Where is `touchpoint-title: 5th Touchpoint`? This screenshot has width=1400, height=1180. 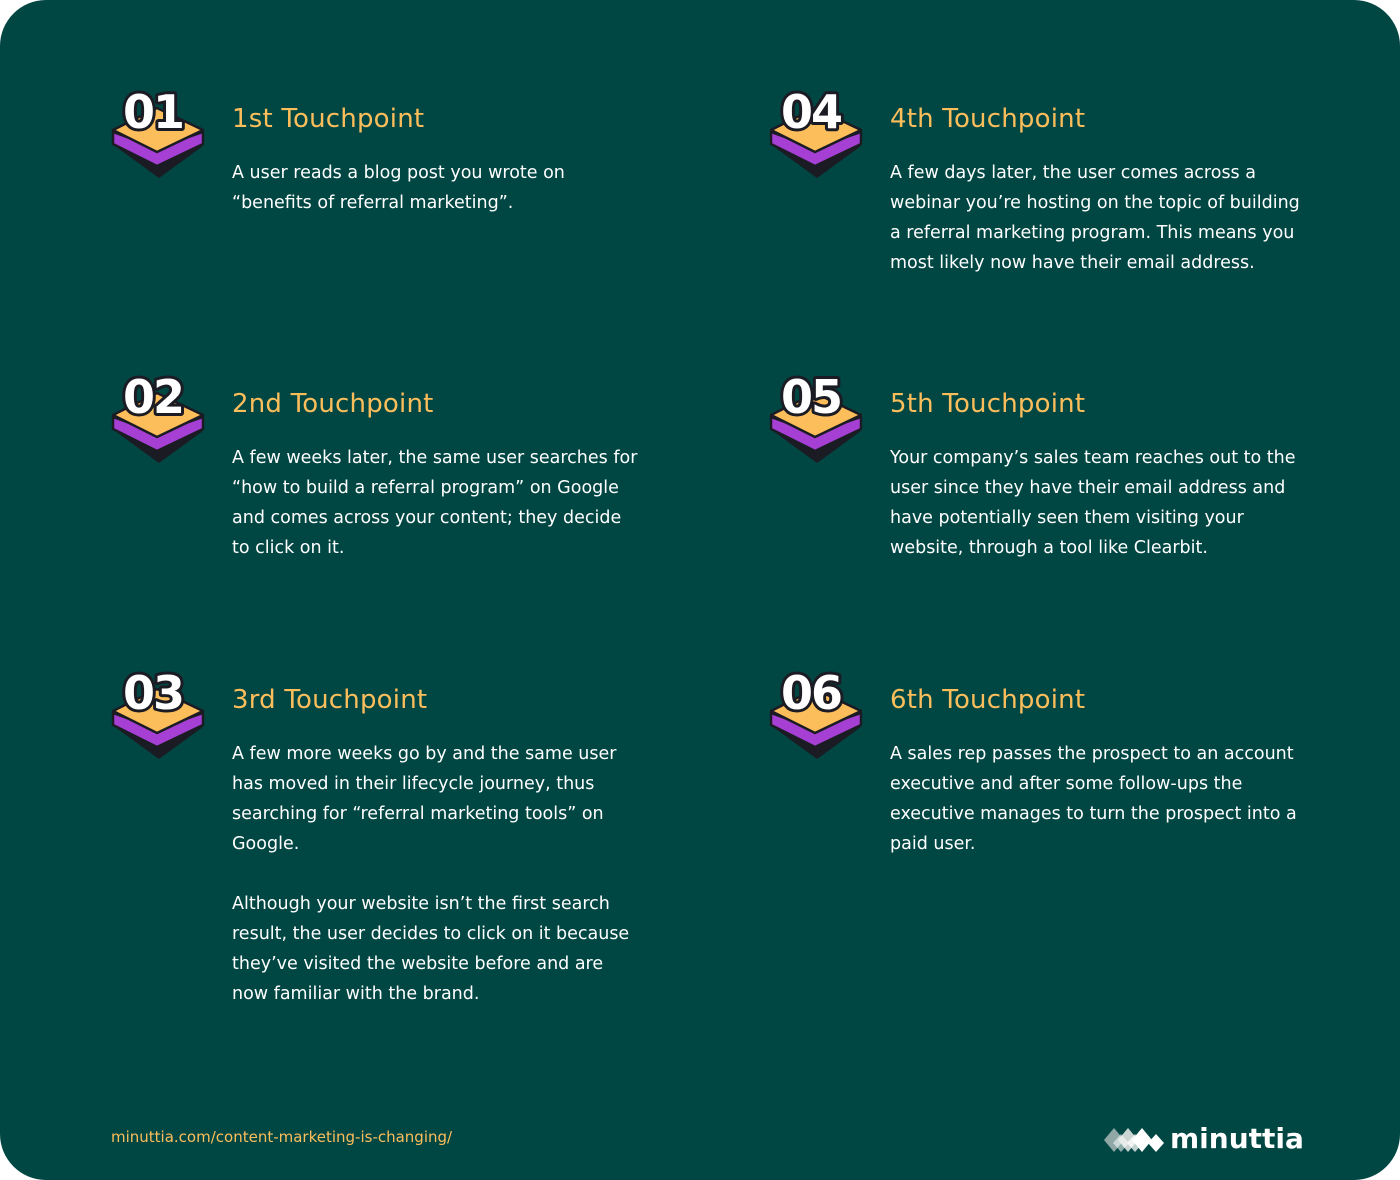
touchpoint-title: 5th Touchpoint is located at coordinates (988, 404).